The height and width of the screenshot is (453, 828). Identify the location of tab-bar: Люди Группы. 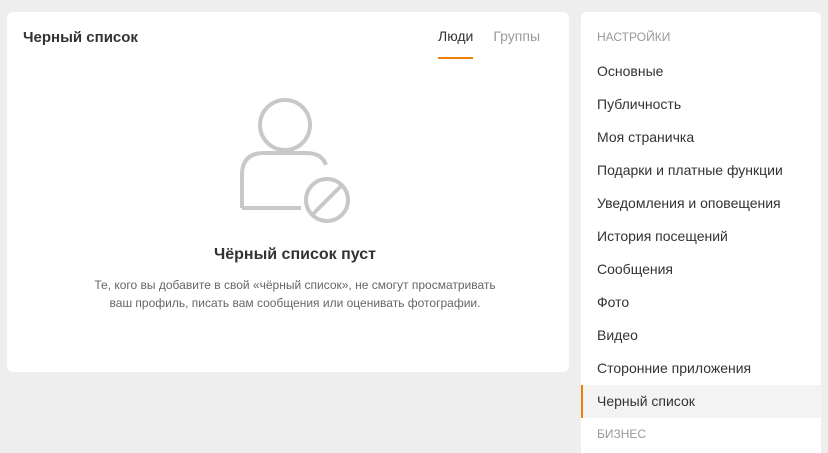
(499, 43).